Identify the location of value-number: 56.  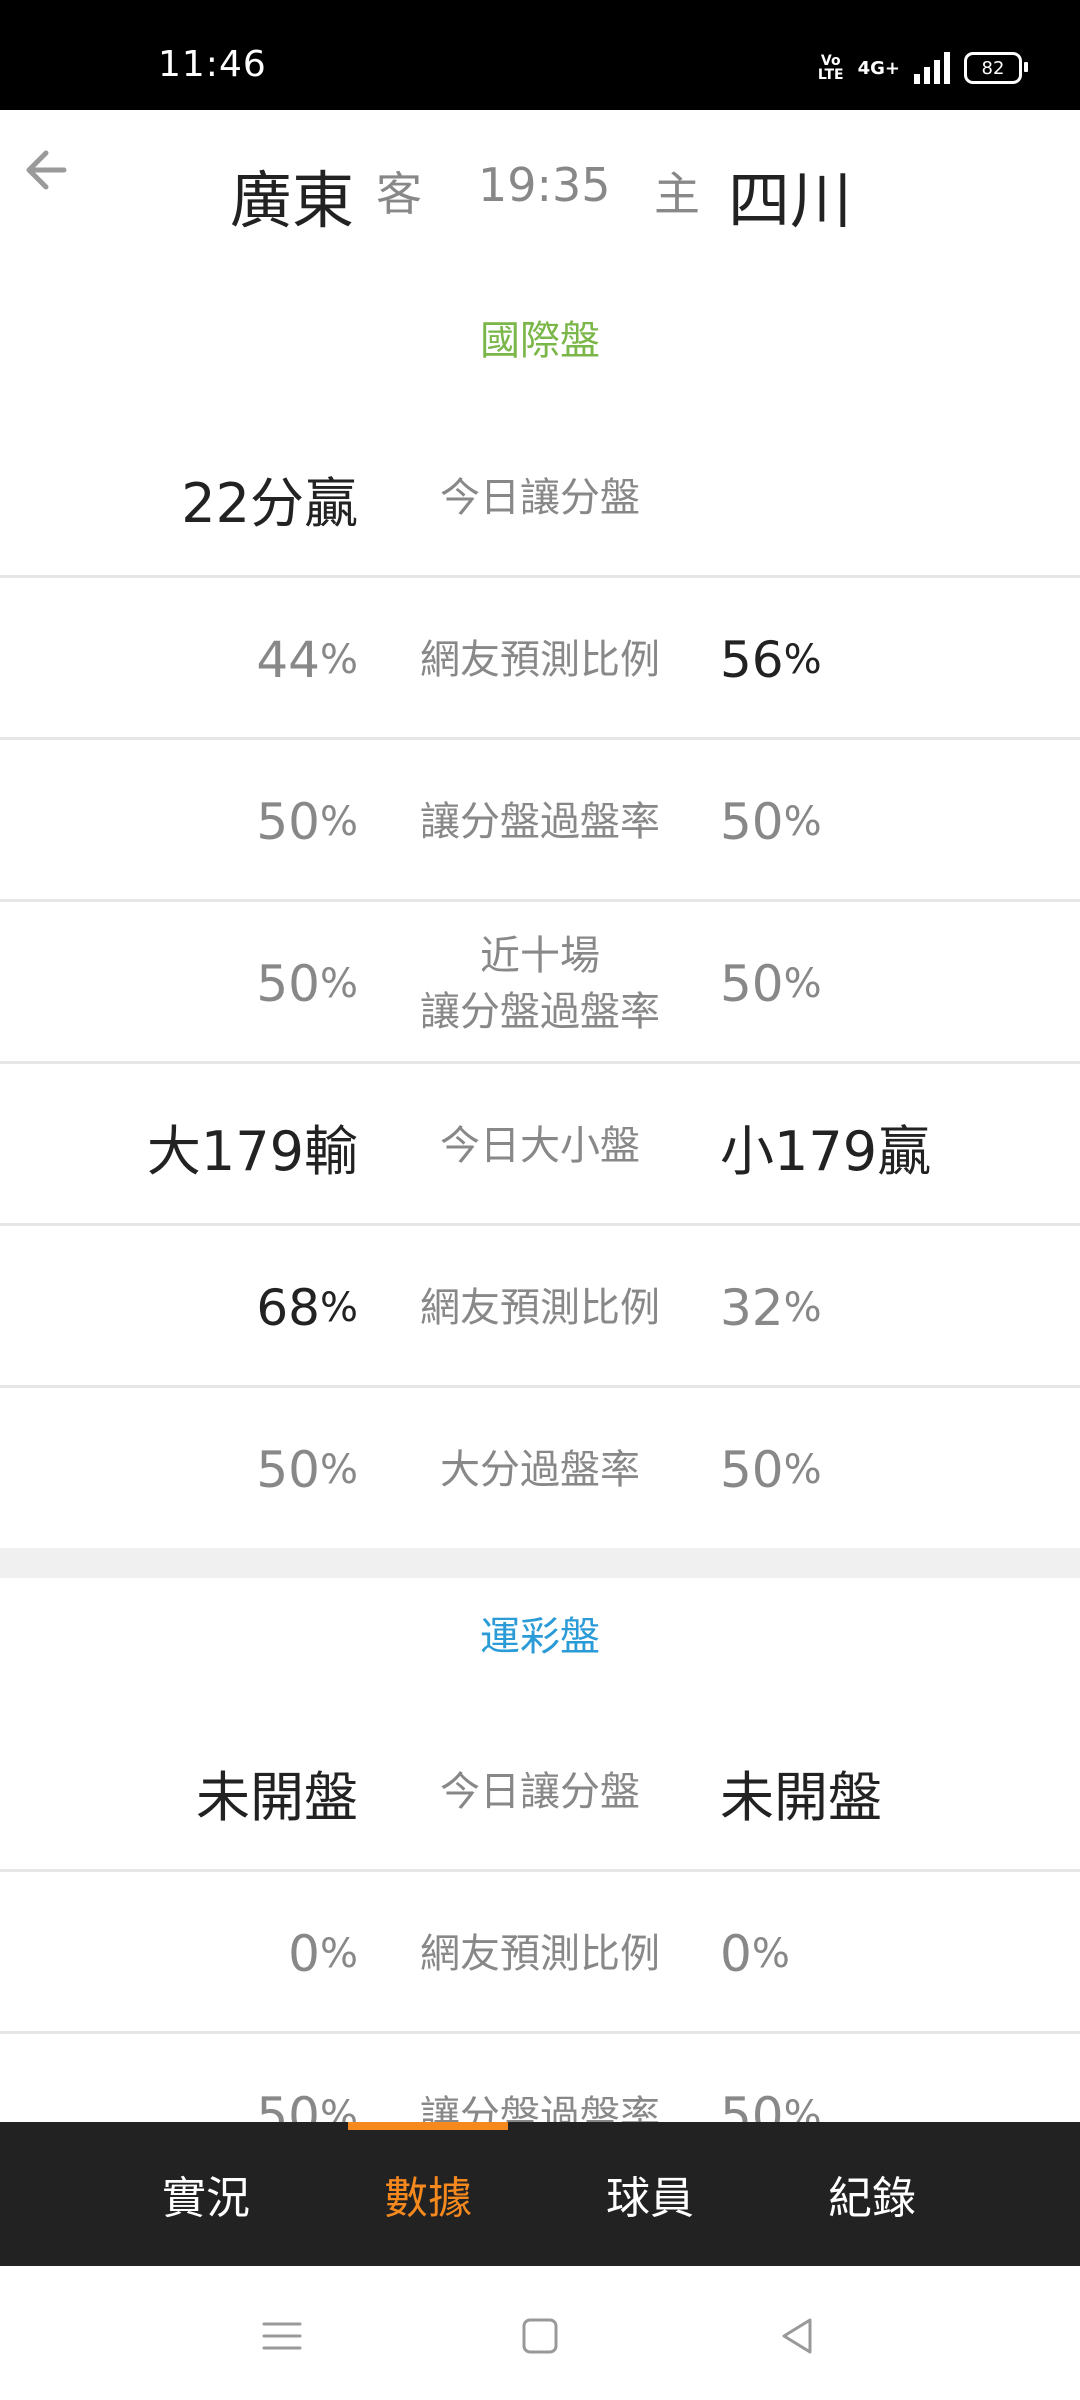
(752, 660).